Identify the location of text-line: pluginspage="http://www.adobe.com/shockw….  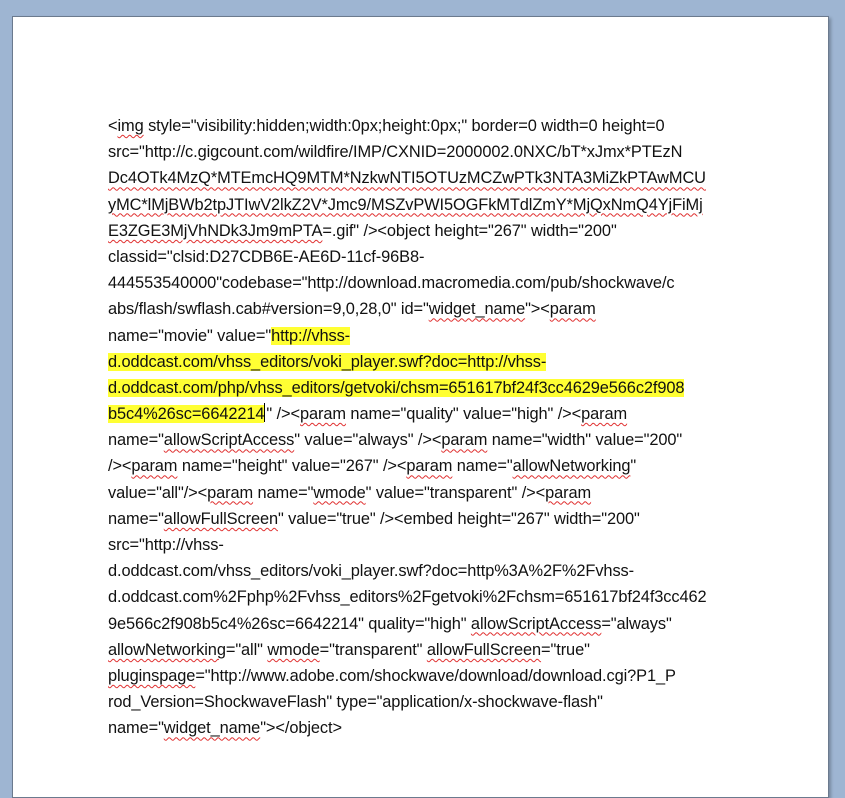
(428, 676).